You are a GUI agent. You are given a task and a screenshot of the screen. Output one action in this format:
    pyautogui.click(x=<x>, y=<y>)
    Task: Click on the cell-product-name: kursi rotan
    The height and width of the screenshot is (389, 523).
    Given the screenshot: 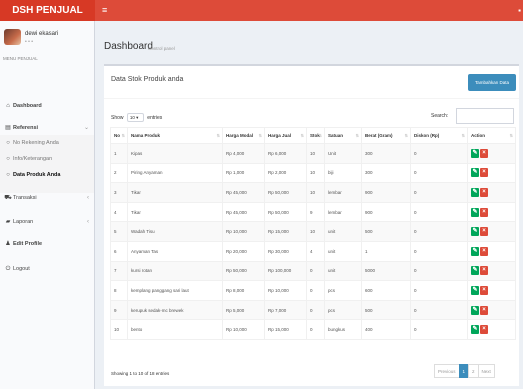 What is the action you would take?
    pyautogui.click(x=175, y=271)
    